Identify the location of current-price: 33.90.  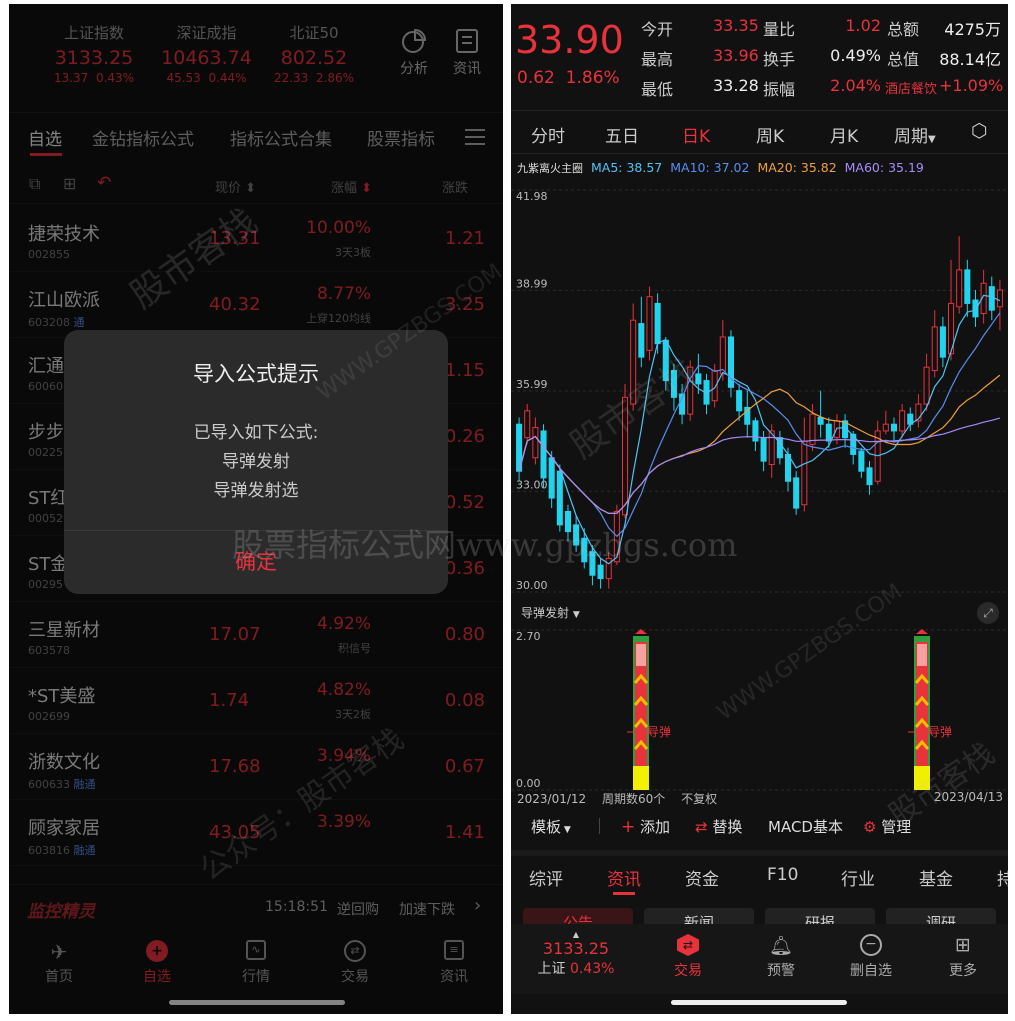
(569, 40).